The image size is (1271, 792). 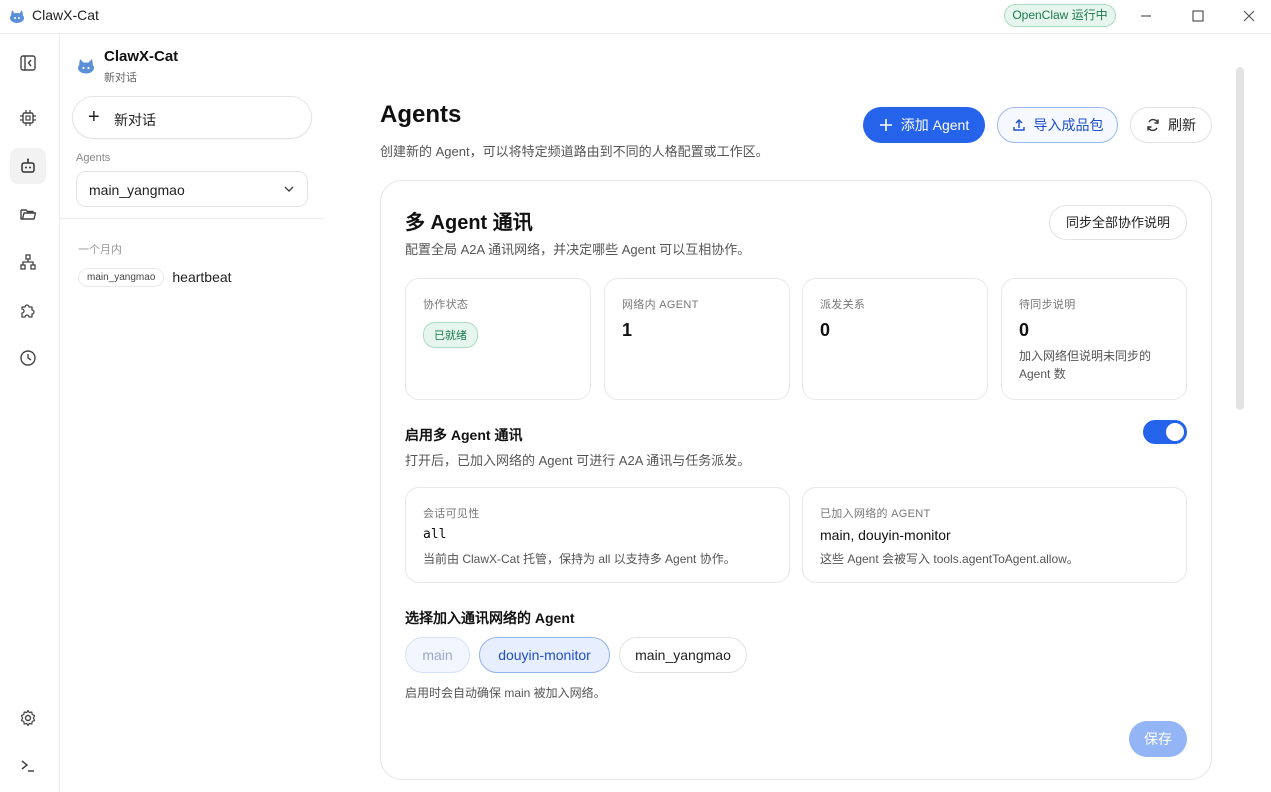 What do you see at coordinates (1153, 125) in the screenshot?
I see `refresh-icon` at bounding box center [1153, 125].